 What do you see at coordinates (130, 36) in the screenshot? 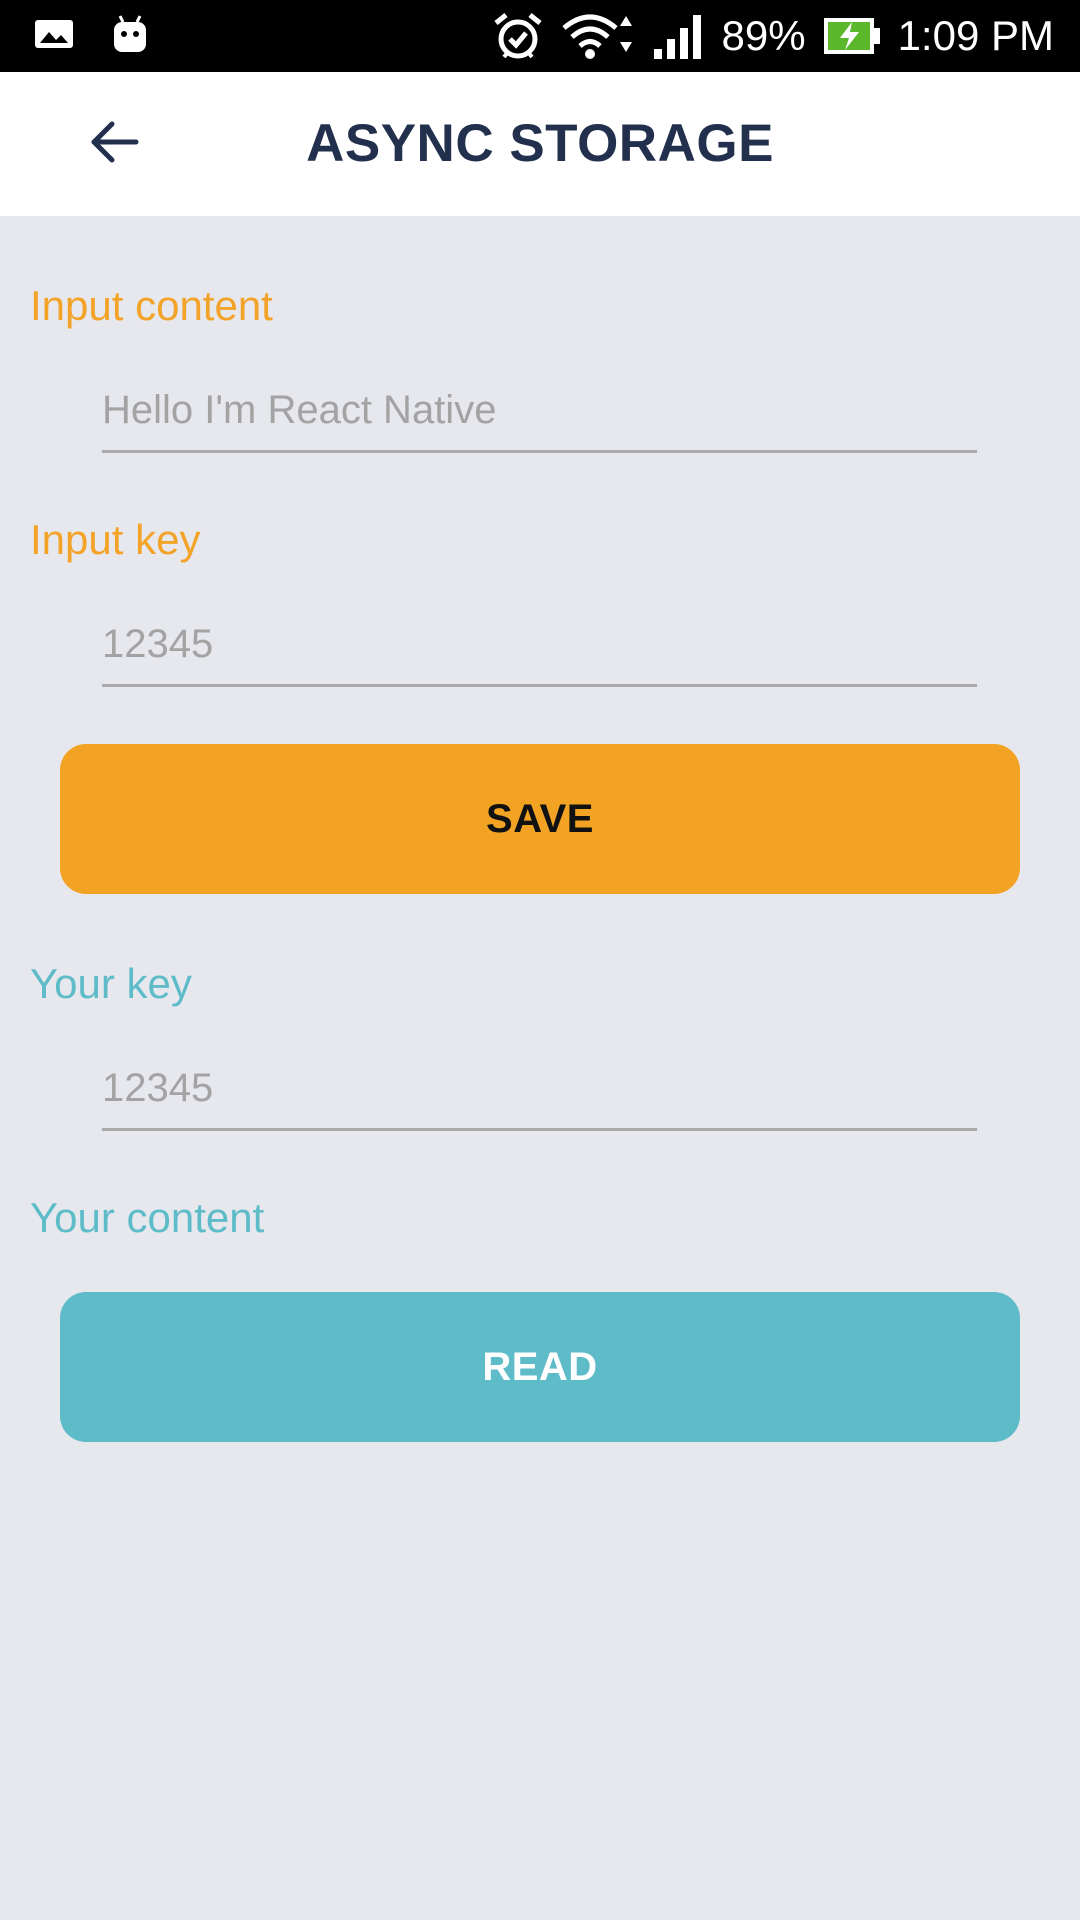
I see `android-icon` at bounding box center [130, 36].